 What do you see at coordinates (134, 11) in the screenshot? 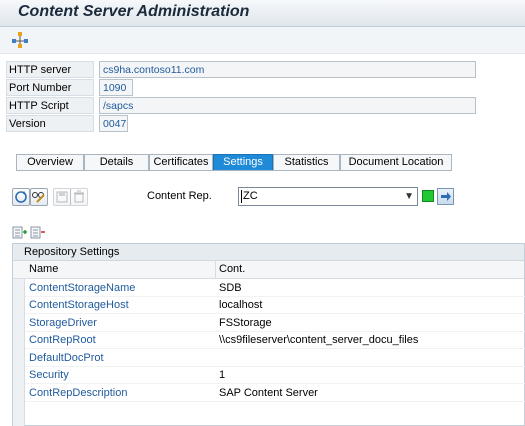
I see `window-title: Content Server Administration` at bounding box center [134, 11].